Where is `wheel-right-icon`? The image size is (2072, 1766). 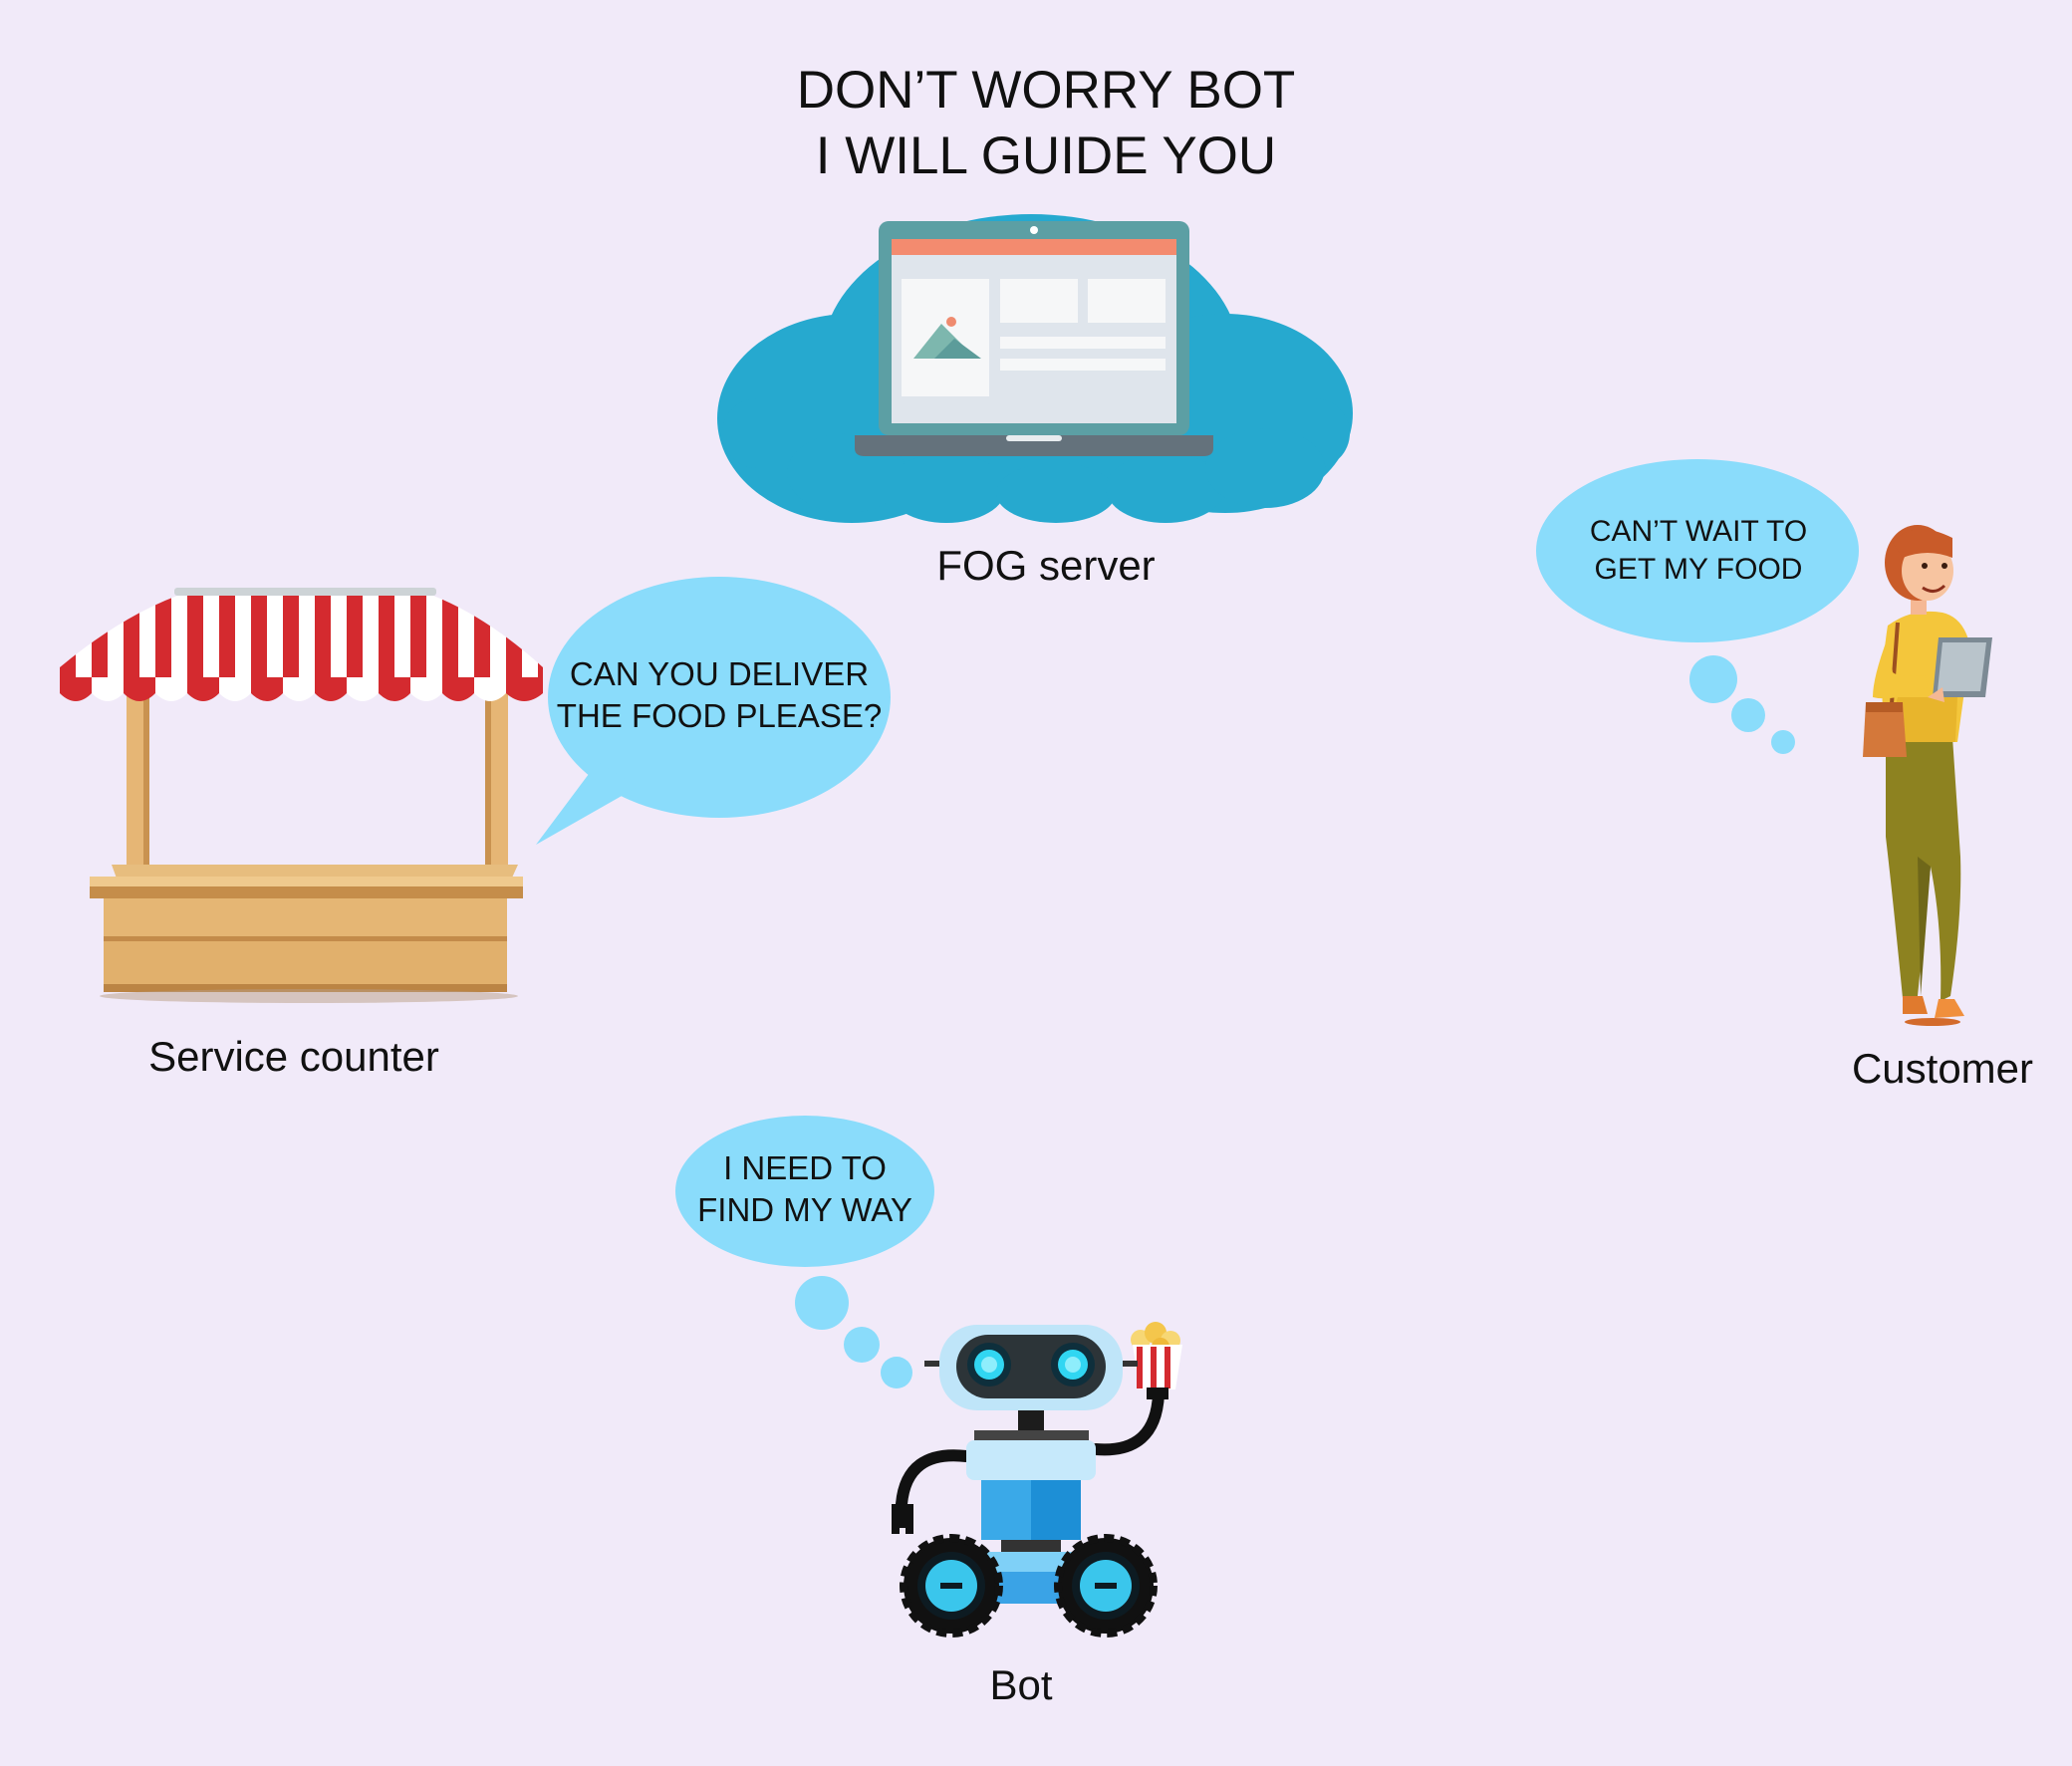
wheel-right-icon is located at coordinates (1106, 1586).